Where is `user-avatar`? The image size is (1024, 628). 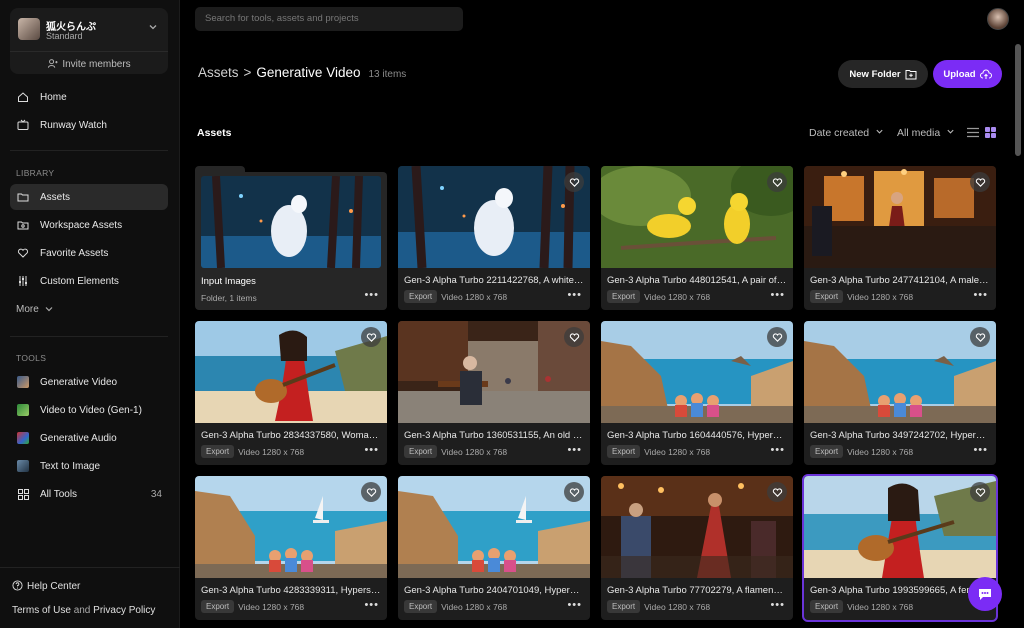 user-avatar is located at coordinates (998, 19).